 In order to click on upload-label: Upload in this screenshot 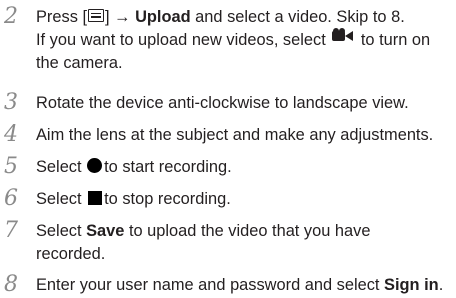, I will do `click(163, 17)`.